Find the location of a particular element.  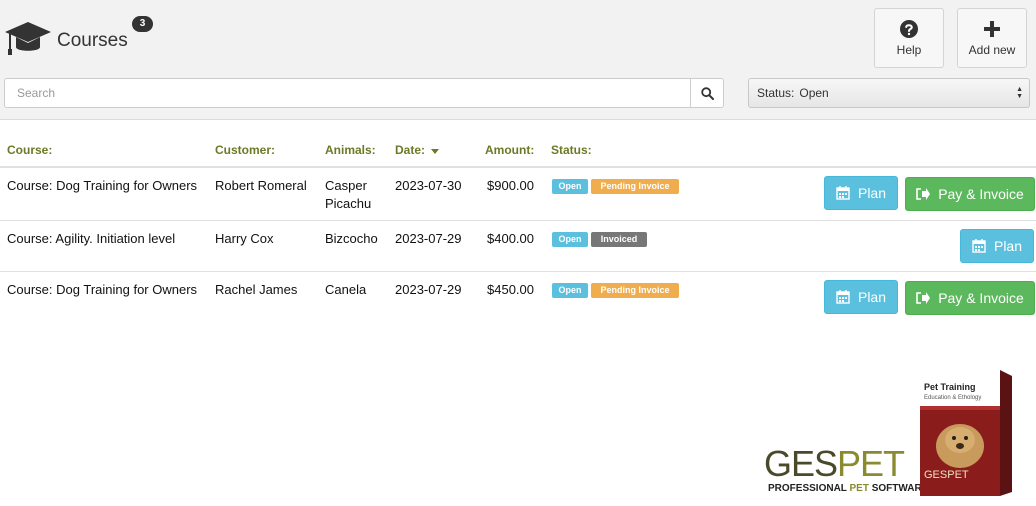

product-box-title: Pet Training is located at coordinates (950, 387).